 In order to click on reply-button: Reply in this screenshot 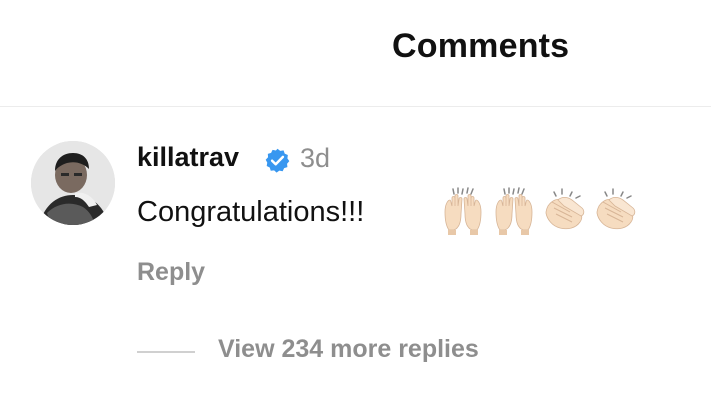, I will do `click(171, 272)`.